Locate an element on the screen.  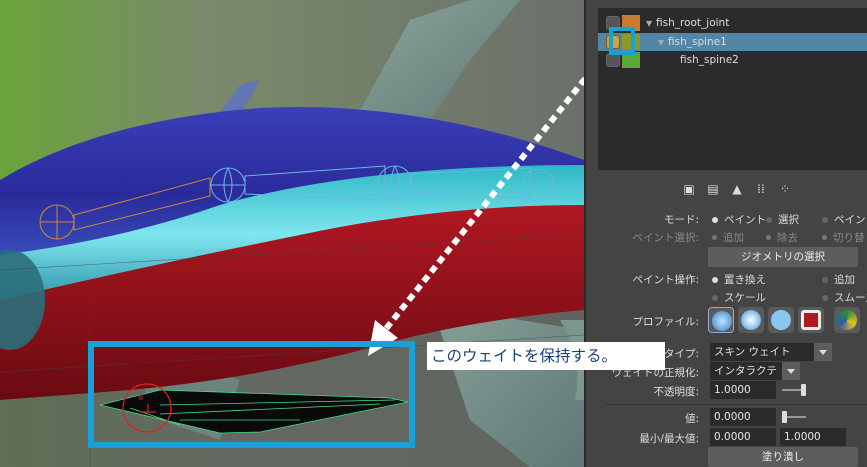
paint-operation-label: ペイント操作: is located at coordinates (665, 280).